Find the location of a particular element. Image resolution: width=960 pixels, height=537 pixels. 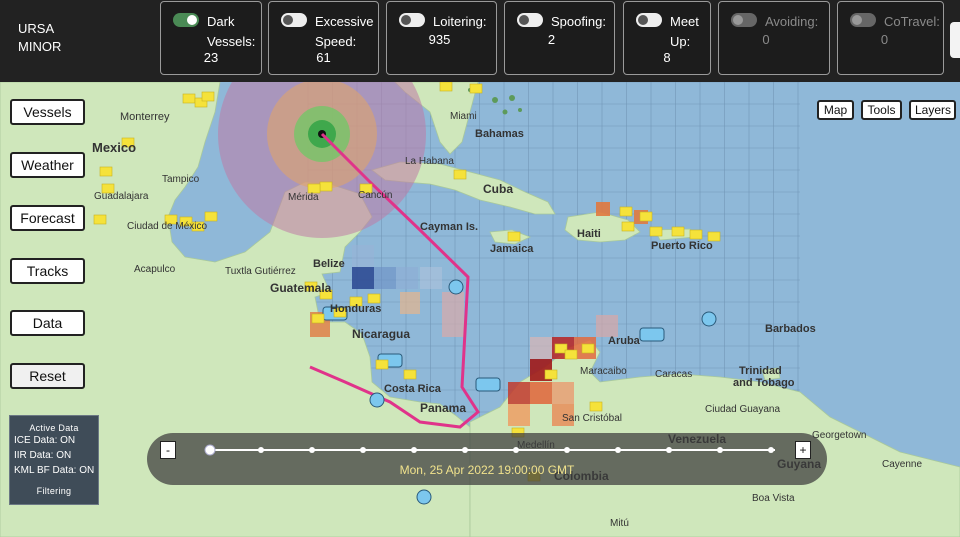

dark-vessels-count: 23 is located at coordinates (211, 57).